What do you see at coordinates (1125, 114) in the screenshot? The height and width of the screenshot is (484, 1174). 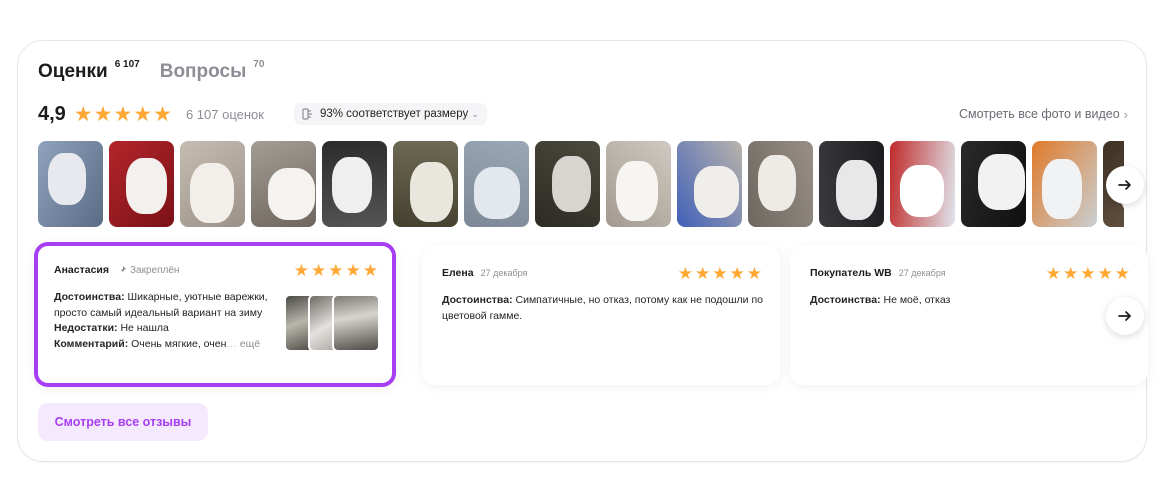 I see `chevron-right-icon: ›` at bounding box center [1125, 114].